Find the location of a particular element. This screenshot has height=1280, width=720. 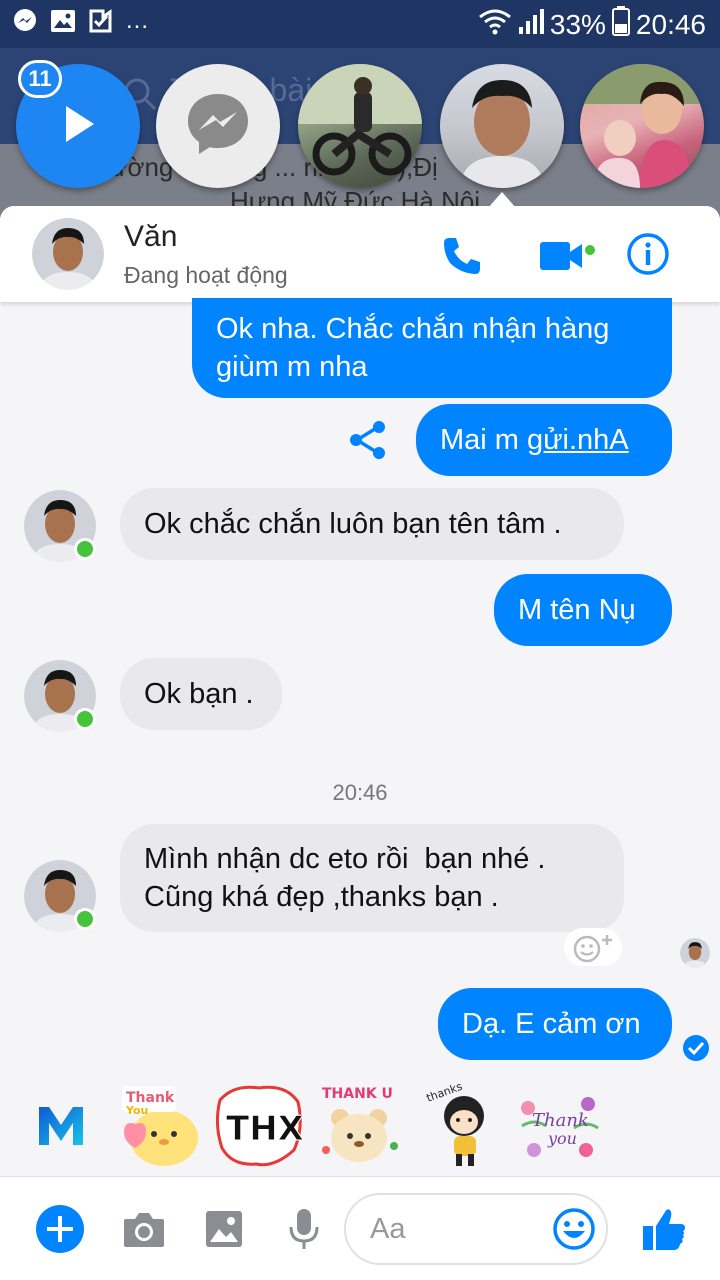

video-icon is located at coordinates (567, 256).